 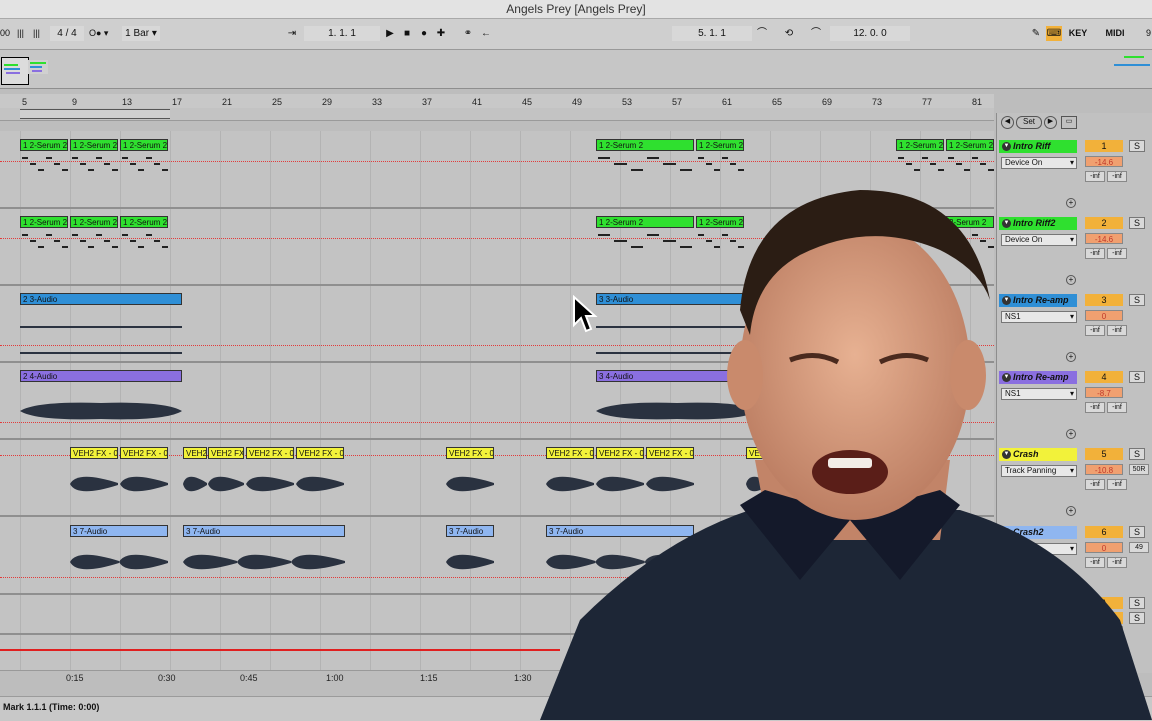 I want to click on play-button: ▶, so click(x=390, y=33).